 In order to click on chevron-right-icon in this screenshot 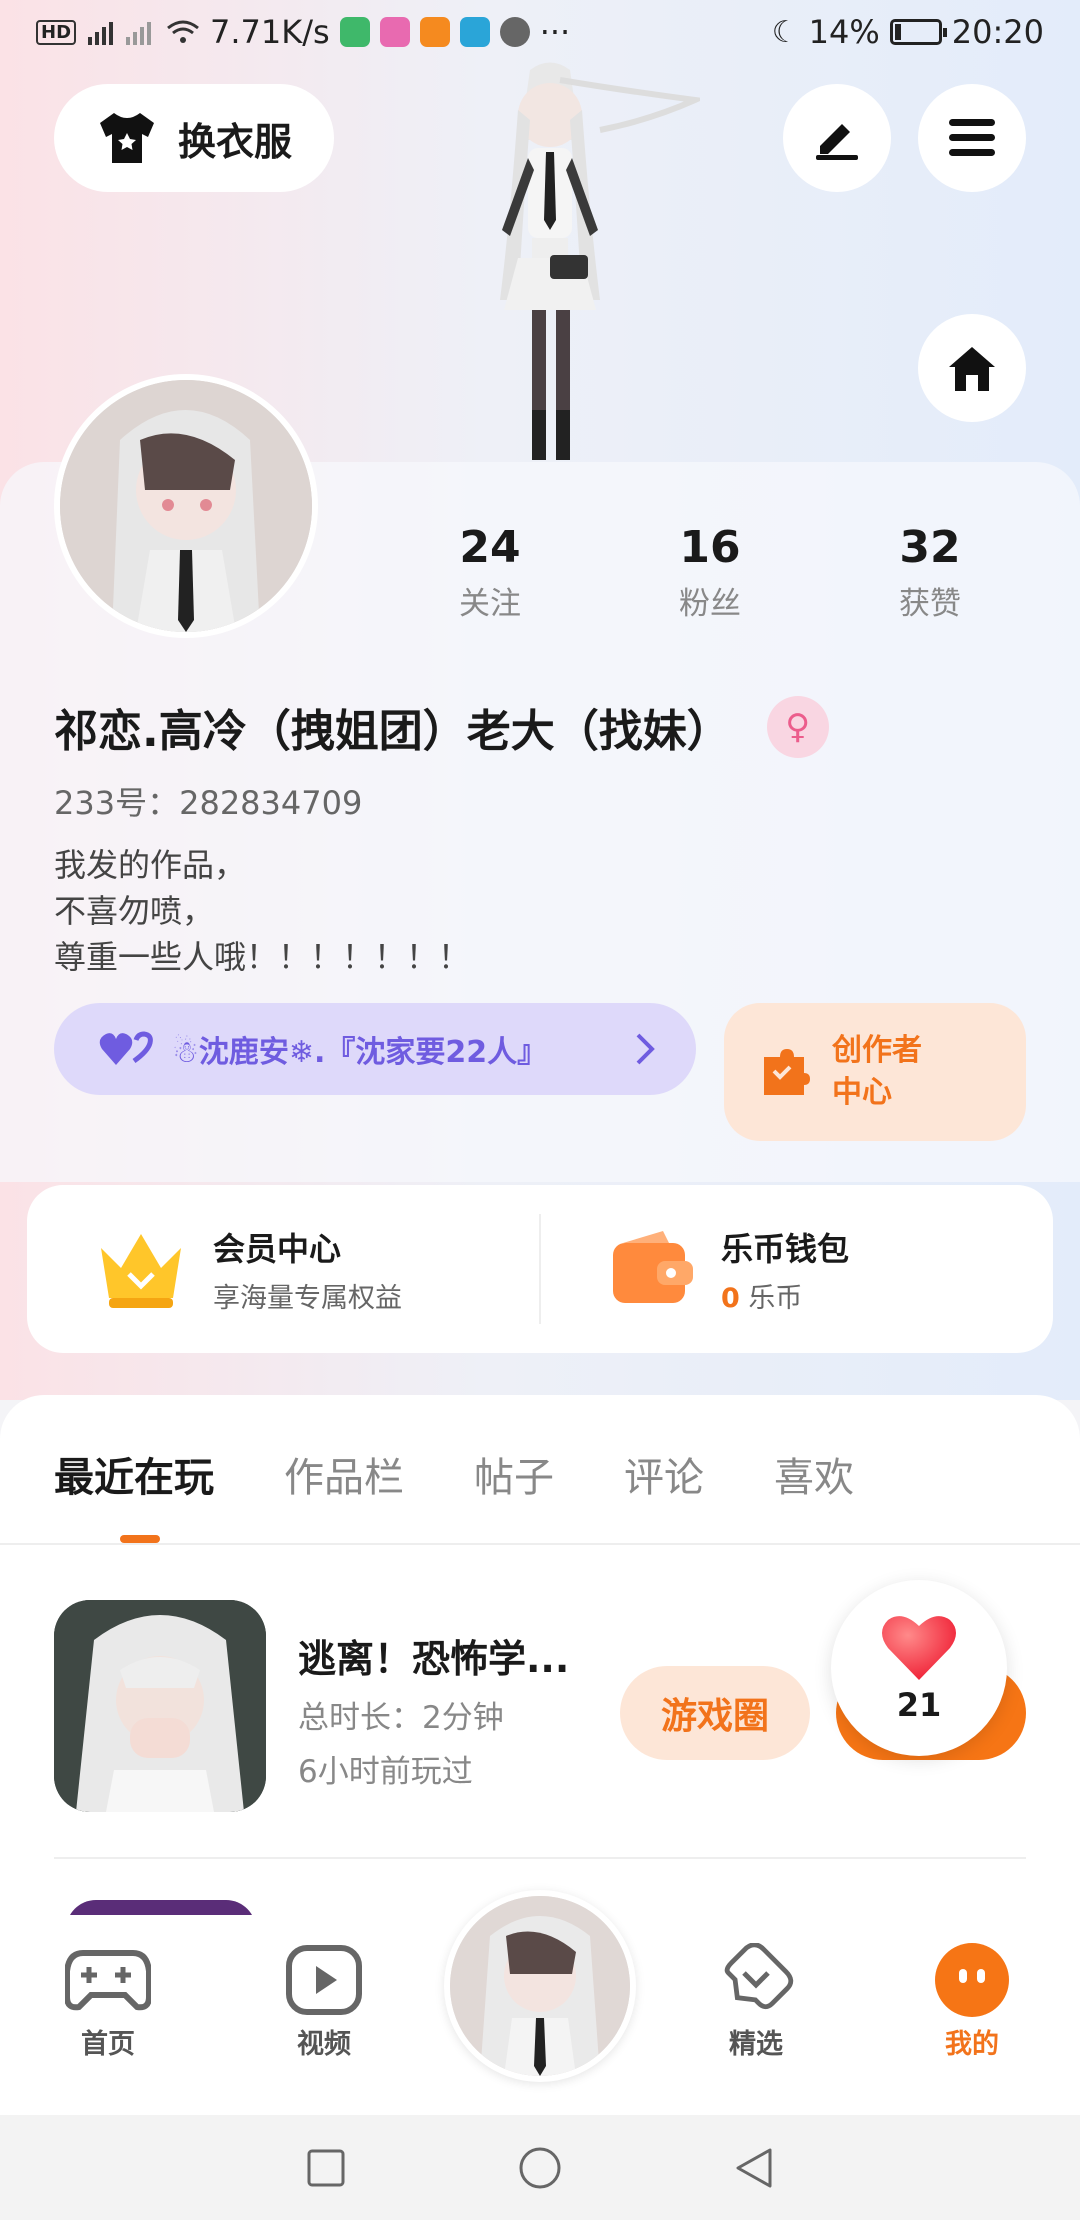, I will do `click(645, 1049)`.